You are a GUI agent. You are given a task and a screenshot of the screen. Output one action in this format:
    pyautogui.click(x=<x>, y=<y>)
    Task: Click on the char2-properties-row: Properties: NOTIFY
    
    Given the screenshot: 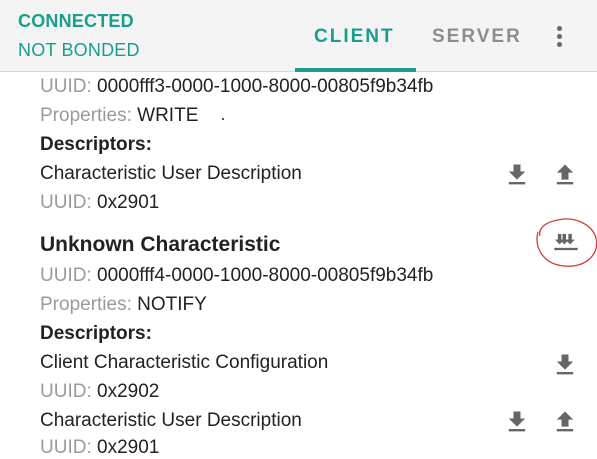 What is the action you would take?
    pyautogui.click(x=123, y=305)
    